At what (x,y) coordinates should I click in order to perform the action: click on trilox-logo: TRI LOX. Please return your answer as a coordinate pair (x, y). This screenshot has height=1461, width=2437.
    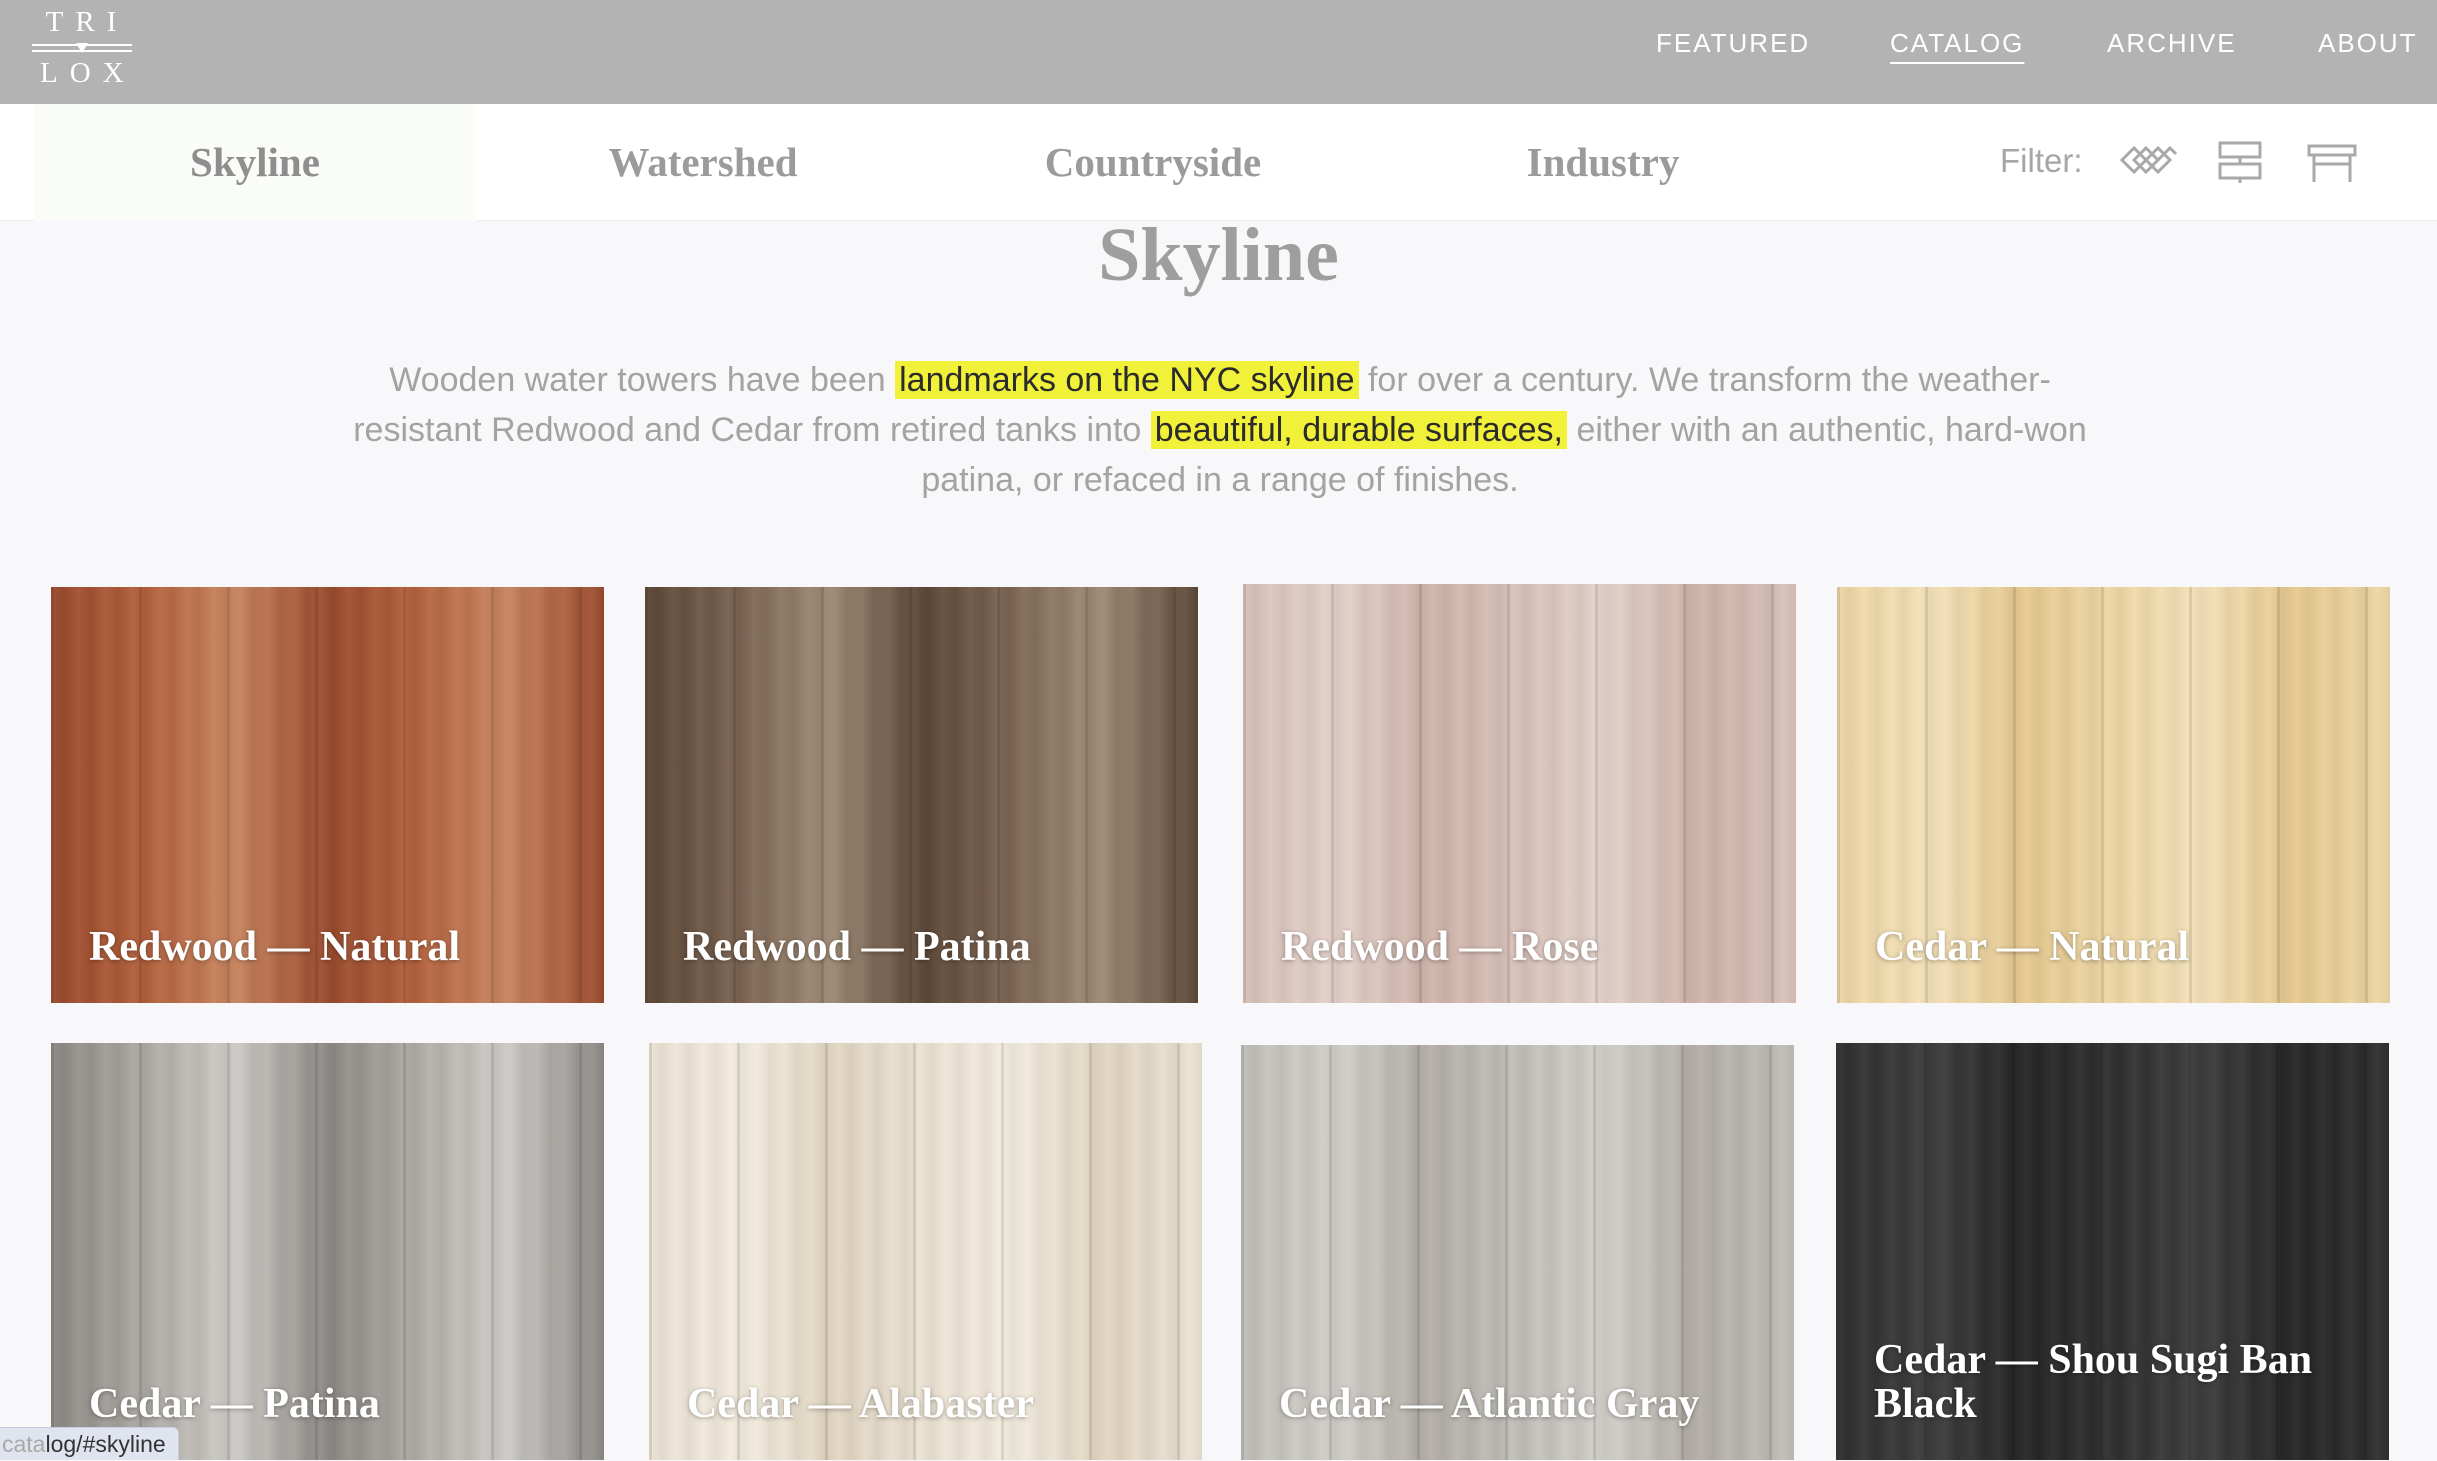
    Looking at the image, I should click on (82, 48).